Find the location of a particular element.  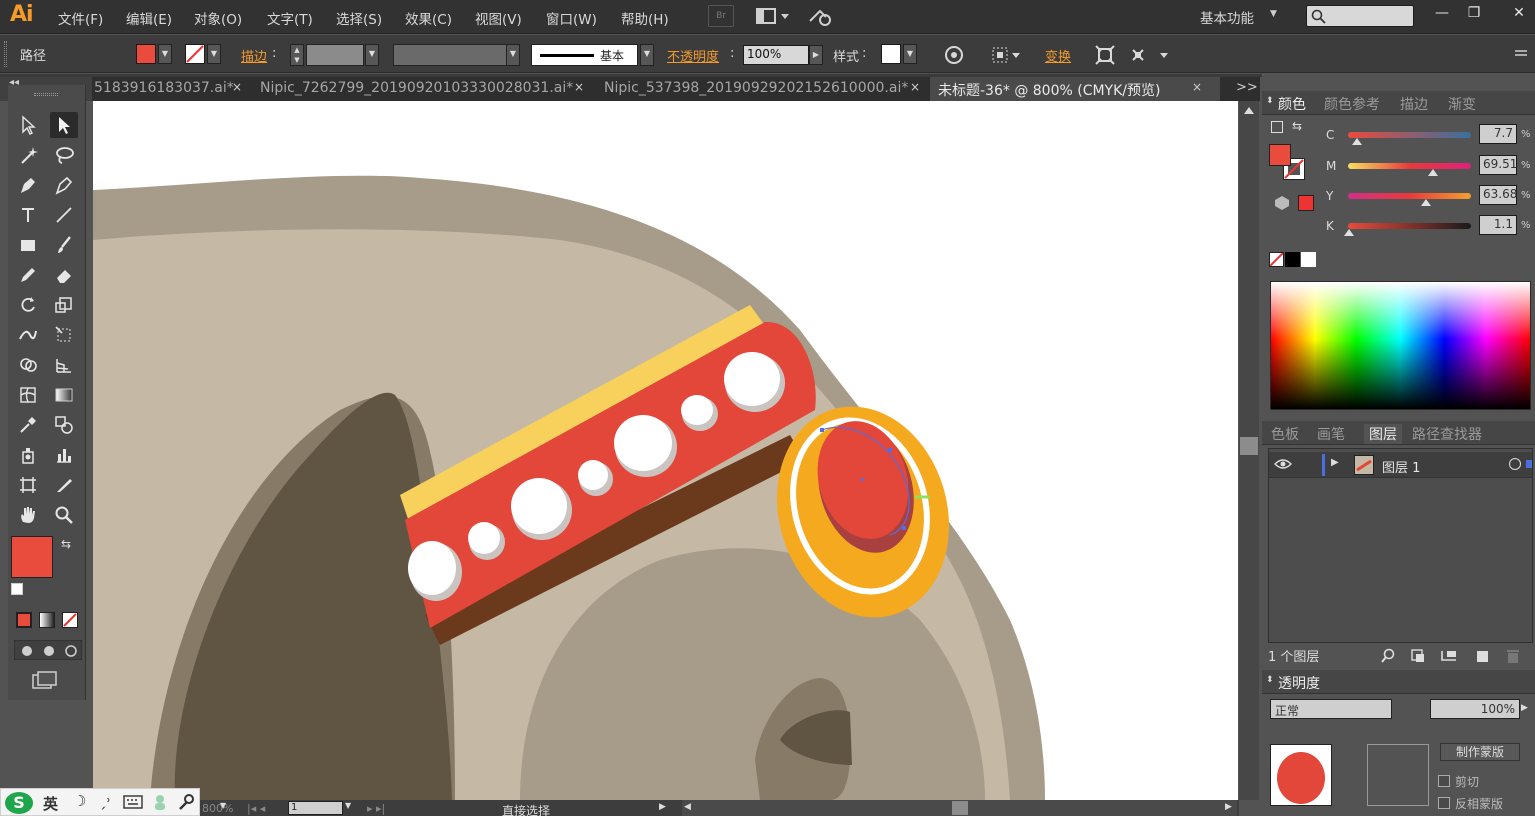

channel-k-slider is located at coordinates (1409, 226).